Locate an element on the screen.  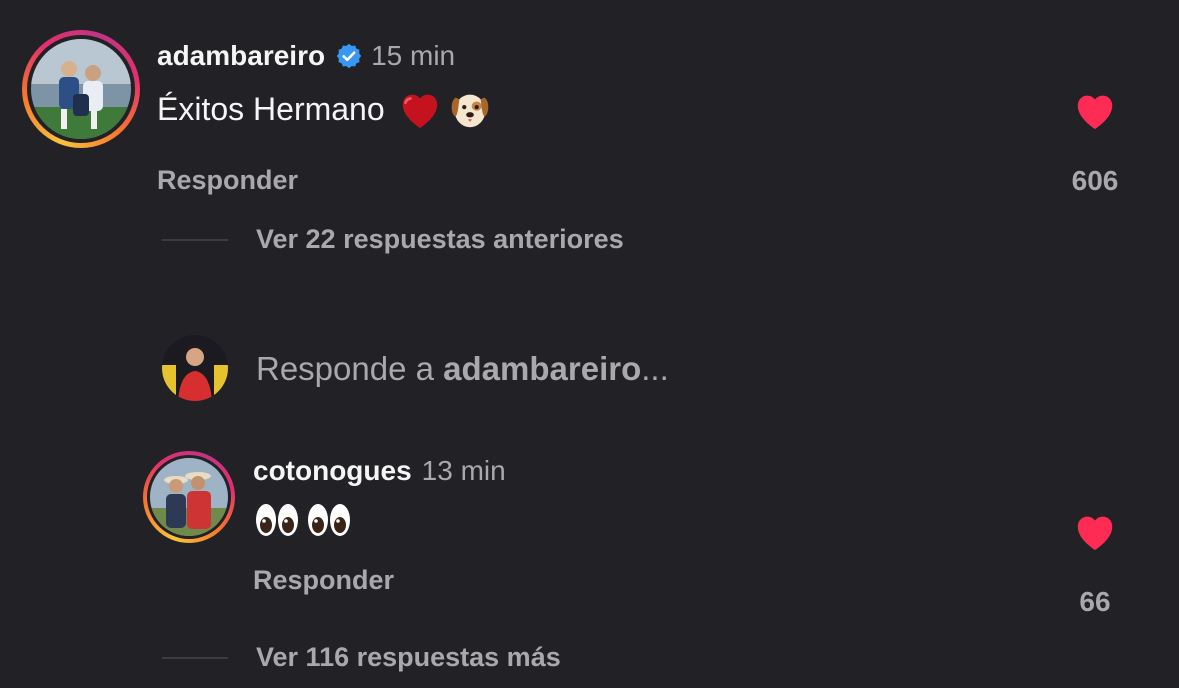
like-count: 66 is located at coordinates (1095, 601).